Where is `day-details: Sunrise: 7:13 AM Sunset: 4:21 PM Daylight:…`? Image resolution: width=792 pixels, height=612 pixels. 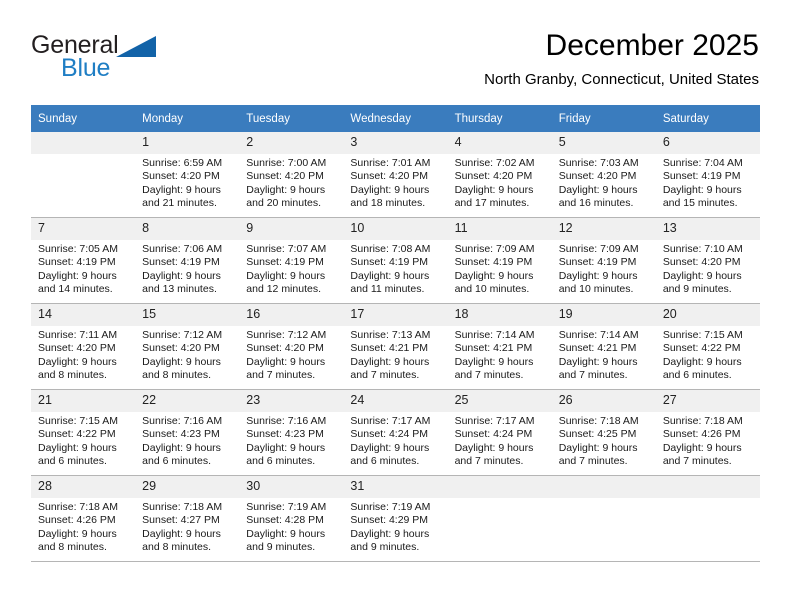
day-details: Sunrise: 7:13 AM Sunset: 4:21 PM Daylight:… is located at coordinates (395, 354).